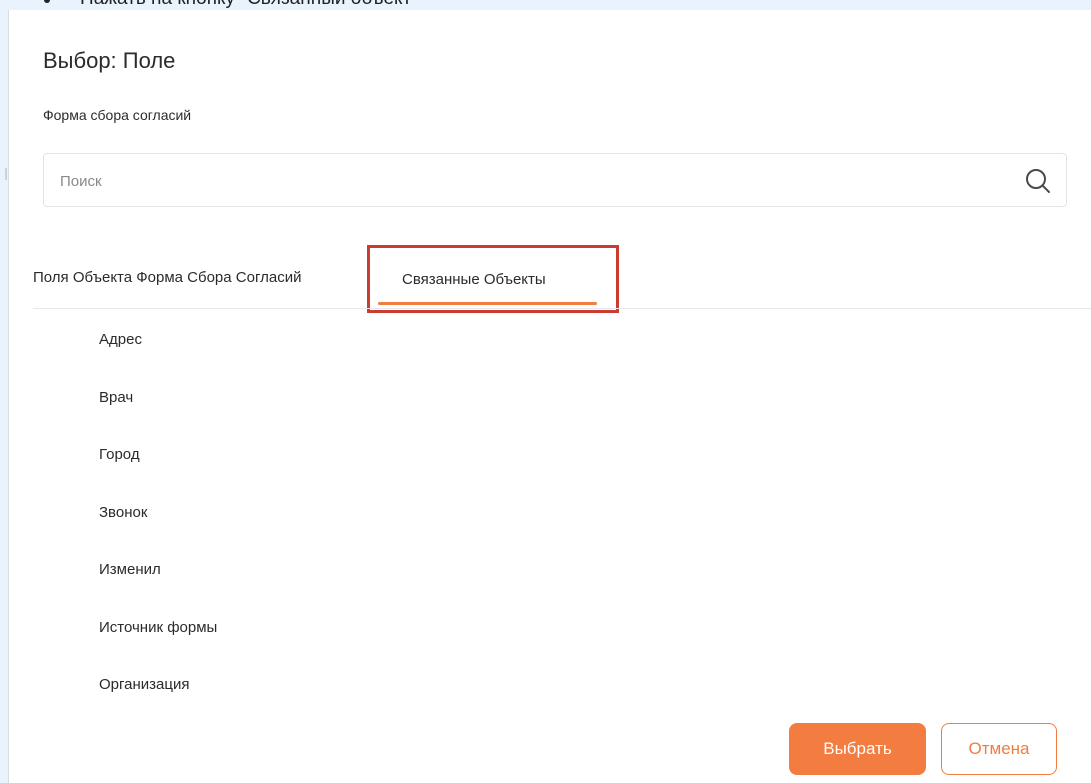 Image resolution: width=1091 pixels, height=783 pixels. I want to click on search-icon, so click(1038, 181).